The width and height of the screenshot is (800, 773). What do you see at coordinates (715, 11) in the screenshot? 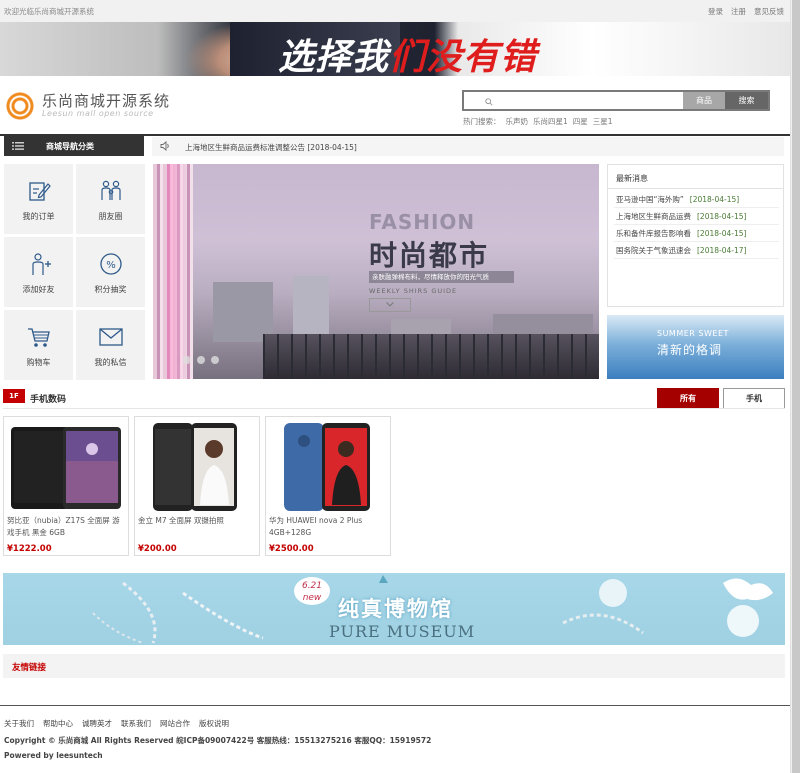
I see `login-link: 登录` at bounding box center [715, 11].